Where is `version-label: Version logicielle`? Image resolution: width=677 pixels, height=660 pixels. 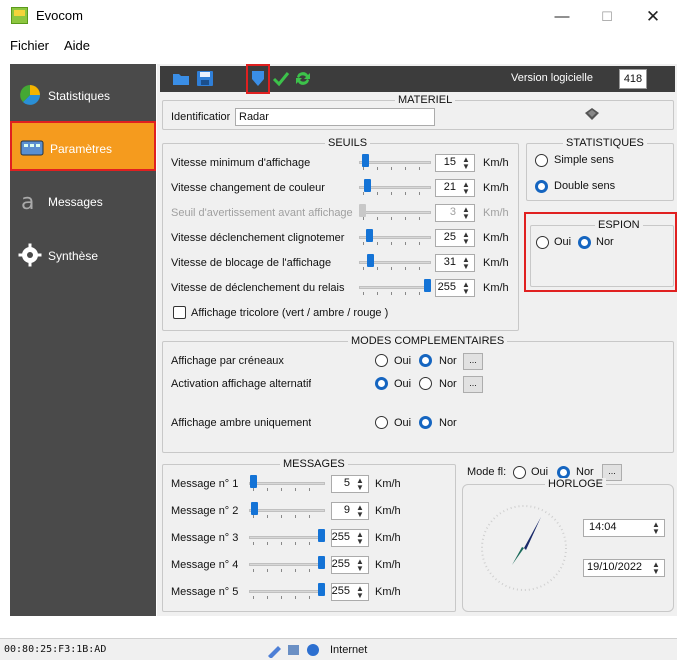 version-label: Version logicielle is located at coordinates (552, 78).